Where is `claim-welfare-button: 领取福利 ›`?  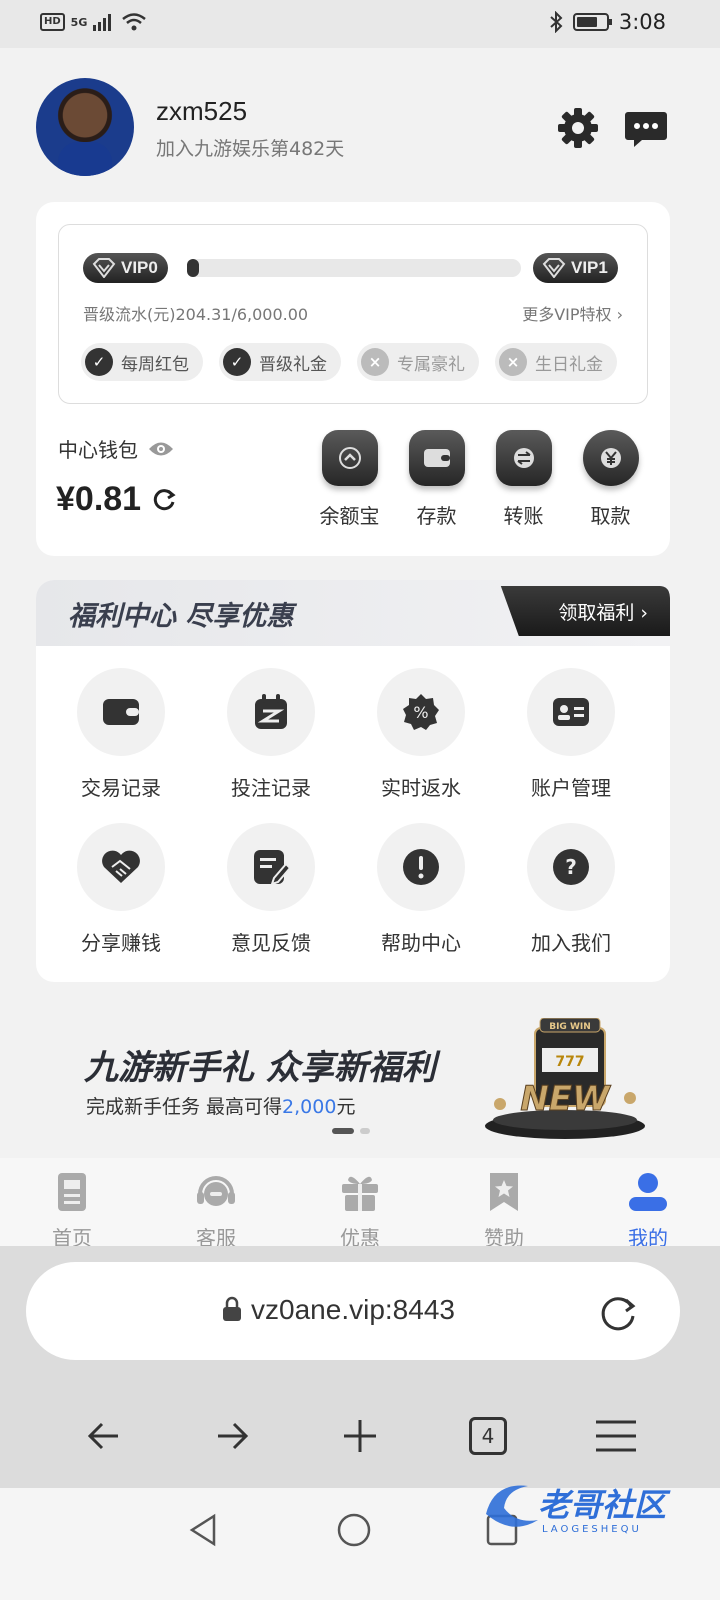 claim-welfare-button: 领取福利 › is located at coordinates (585, 611).